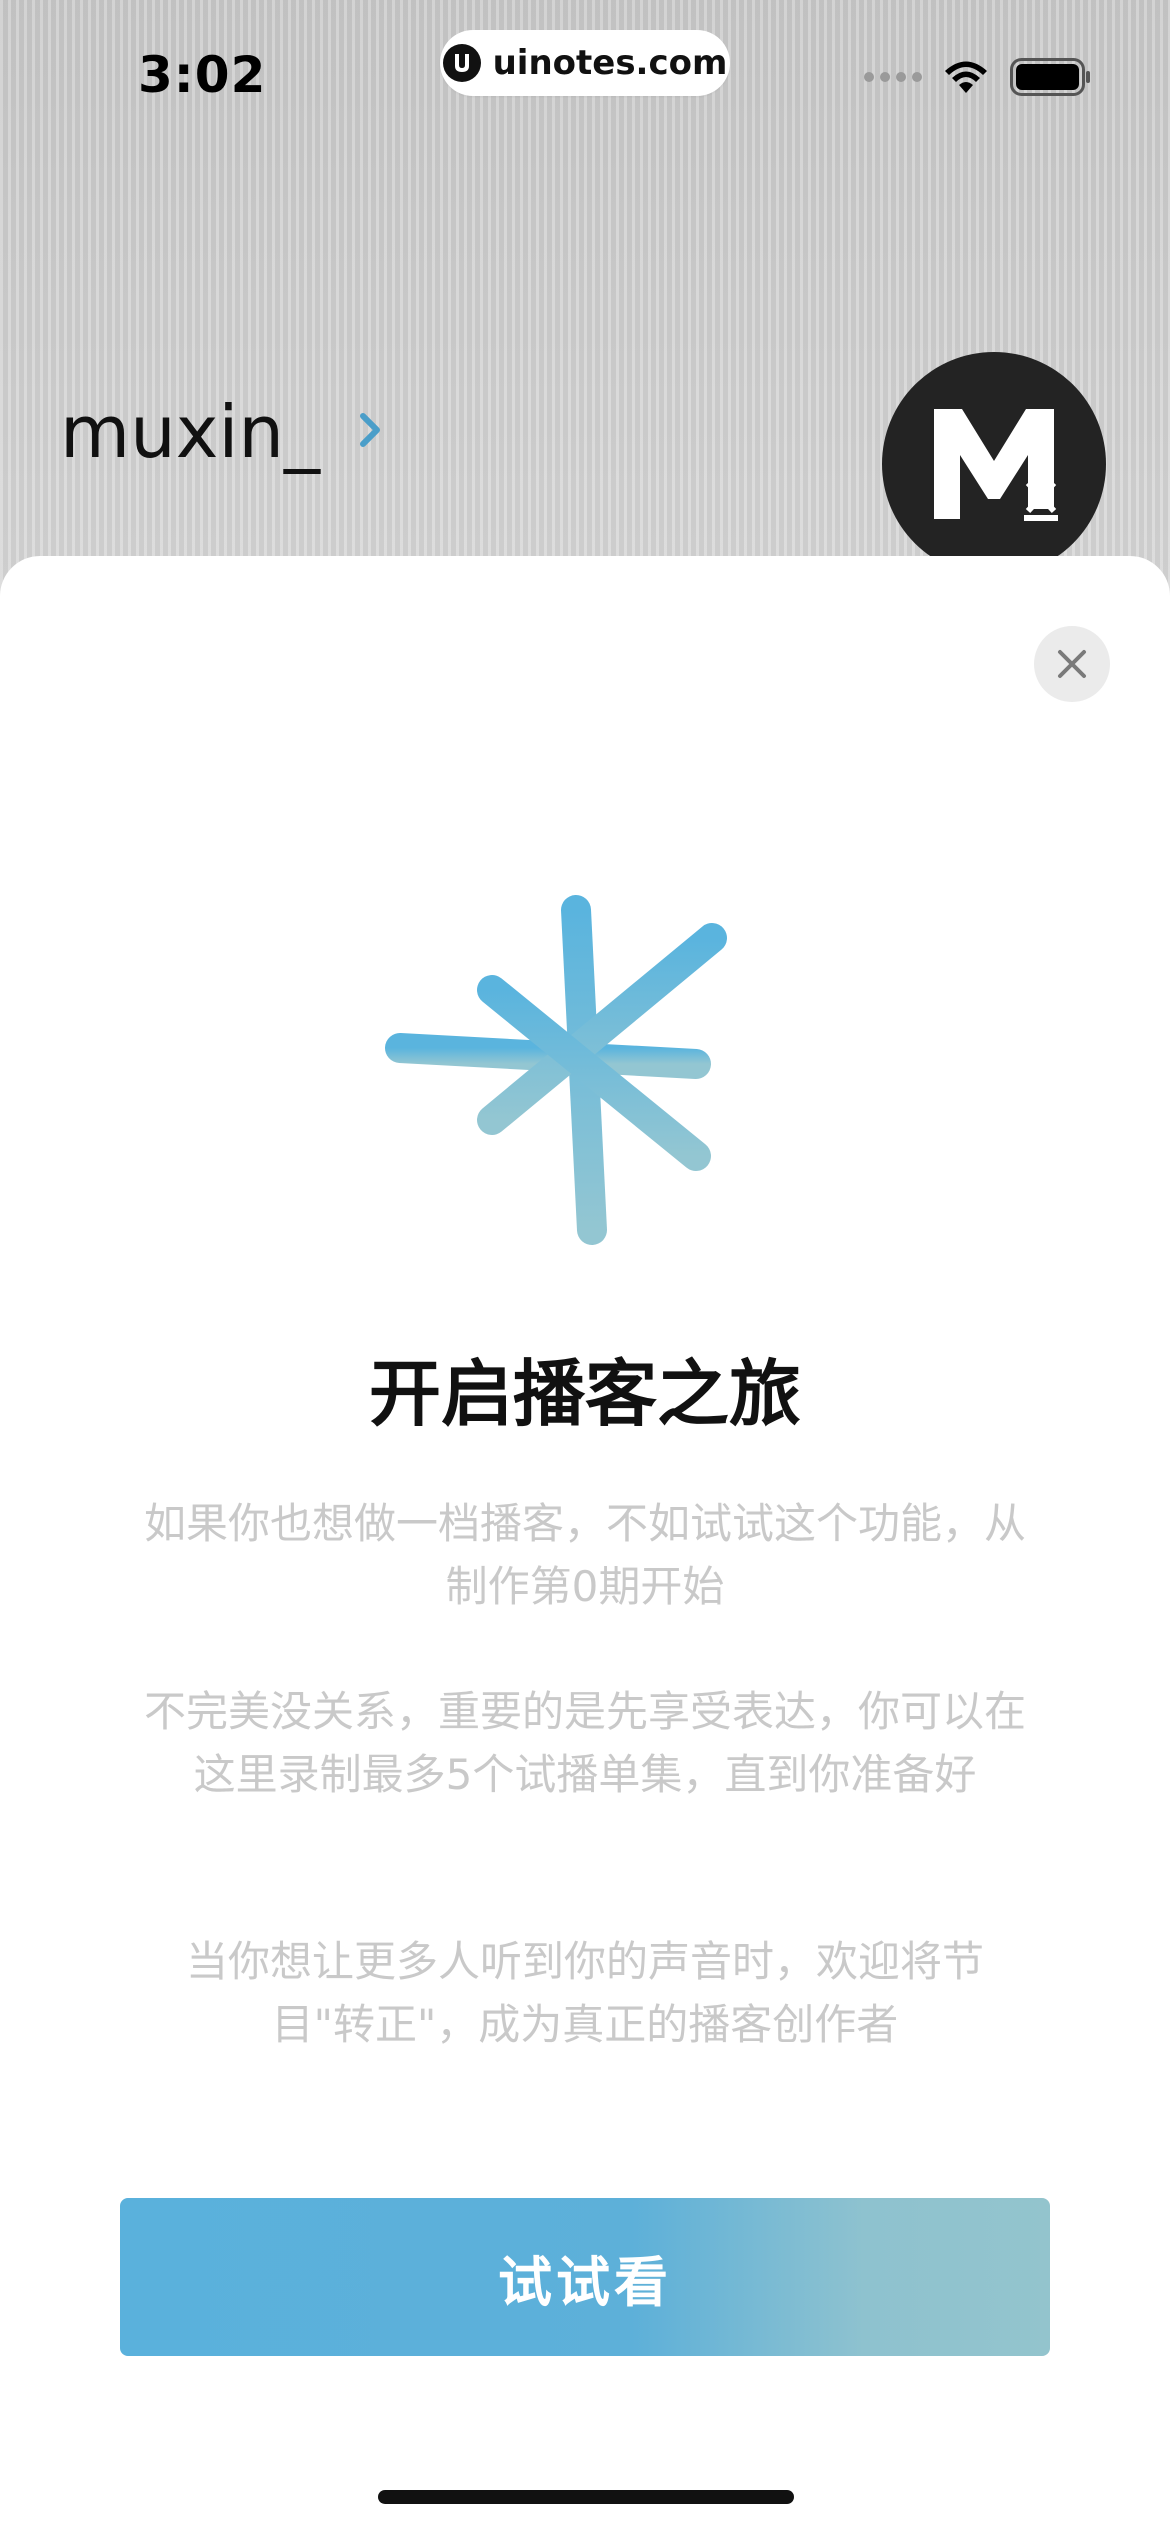  I want to click on status-icons, so click(978, 77).